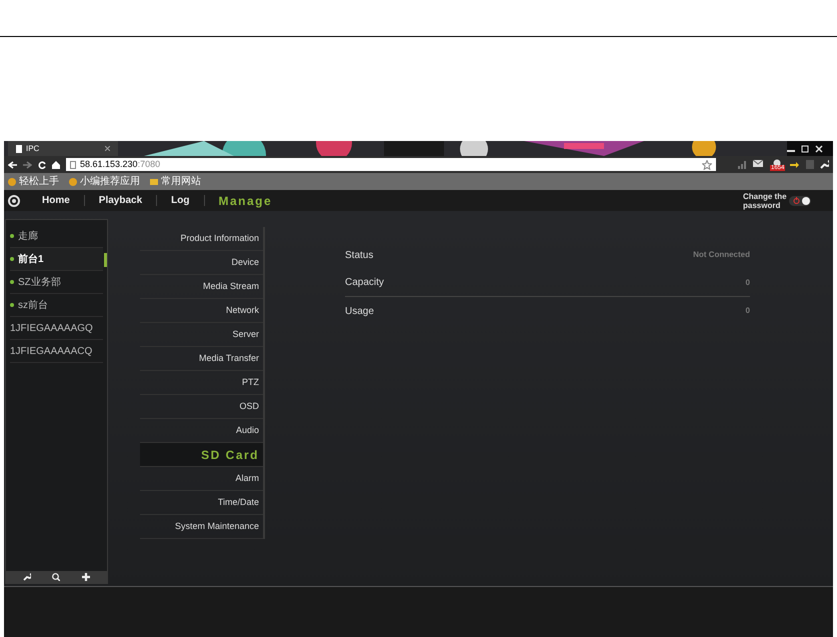  Describe the element at coordinates (201, 335) in the screenshot. I see `settings-menu-item: Server` at that location.